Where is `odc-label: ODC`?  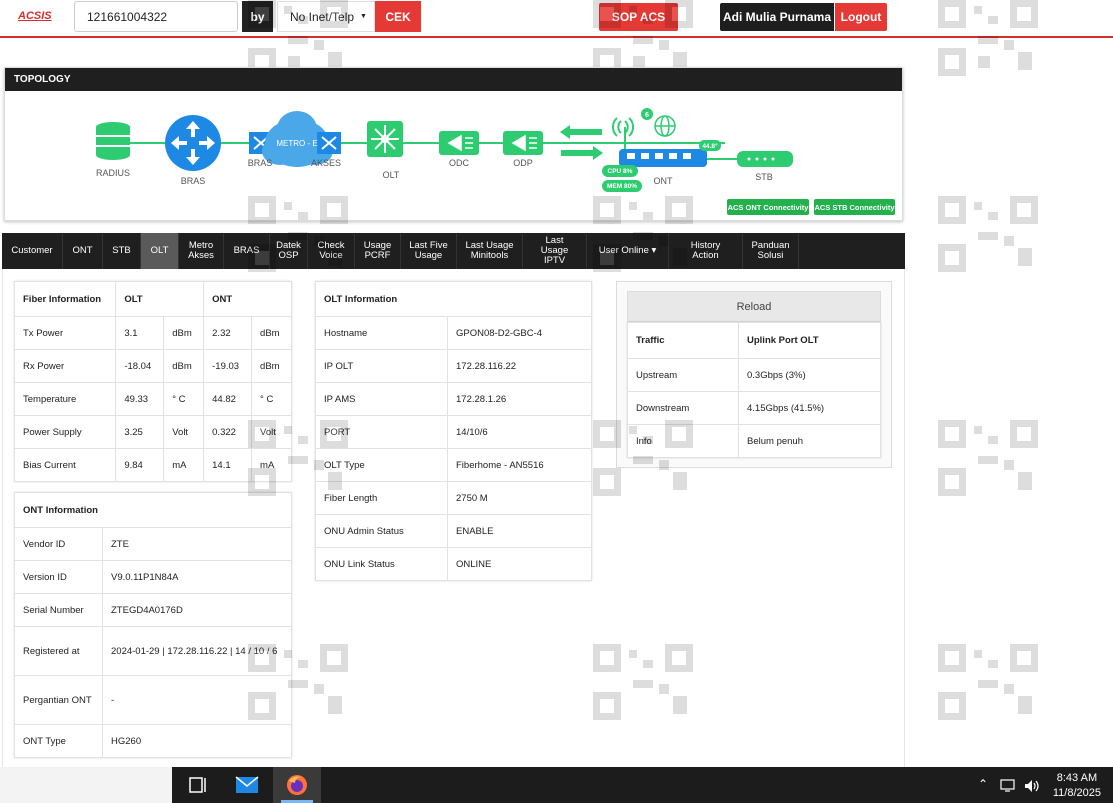 odc-label: ODC is located at coordinates (459, 163).